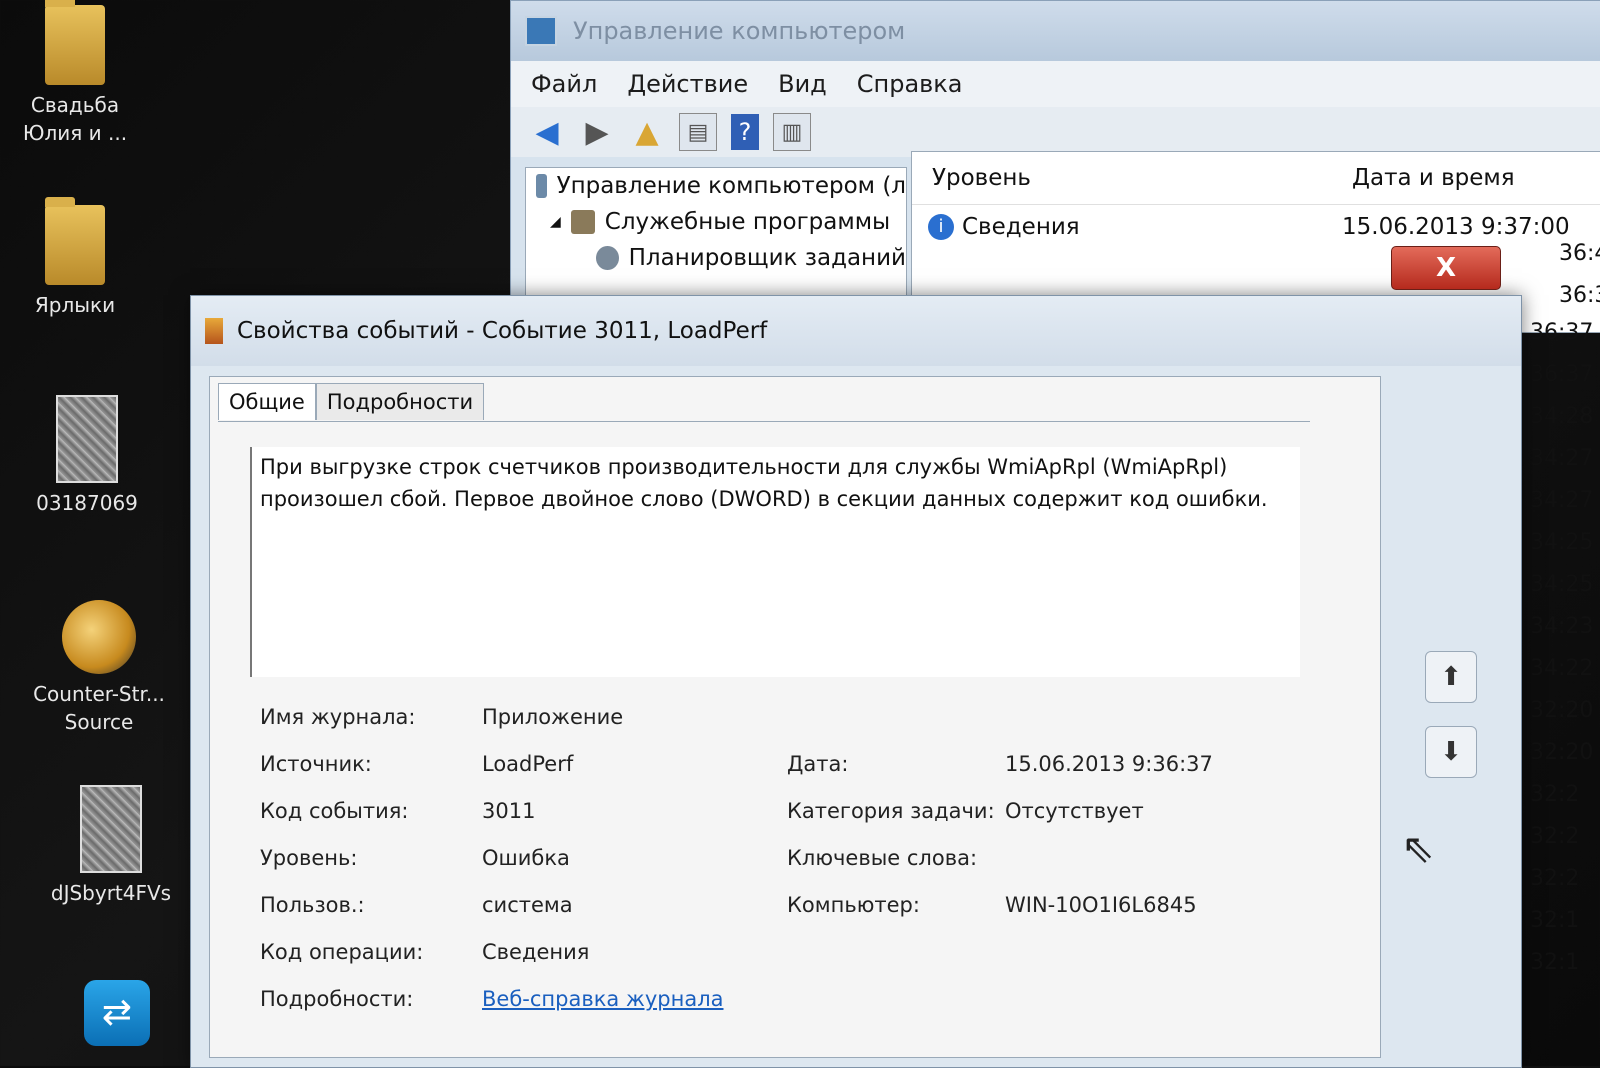 Image resolution: width=1600 pixels, height=1068 pixels. What do you see at coordinates (75, 305) in the screenshot?
I see `desktop-icon-label: Ярлыки` at bounding box center [75, 305].